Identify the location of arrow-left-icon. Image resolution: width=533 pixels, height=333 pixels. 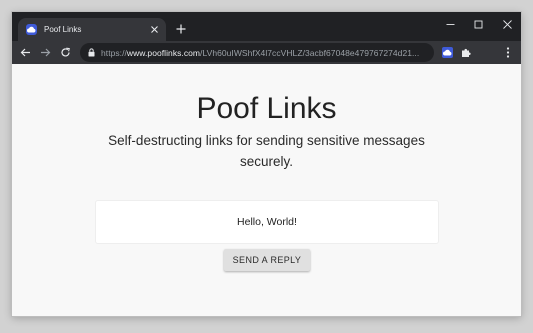
(25, 52).